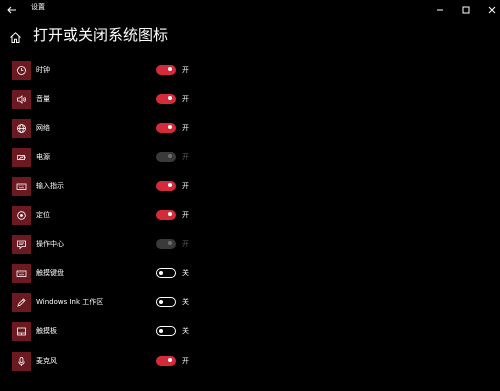 The width and height of the screenshot is (500, 391). What do you see at coordinates (166, 186) in the screenshot?
I see `input-indicator-toggle` at bounding box center [166, 186].